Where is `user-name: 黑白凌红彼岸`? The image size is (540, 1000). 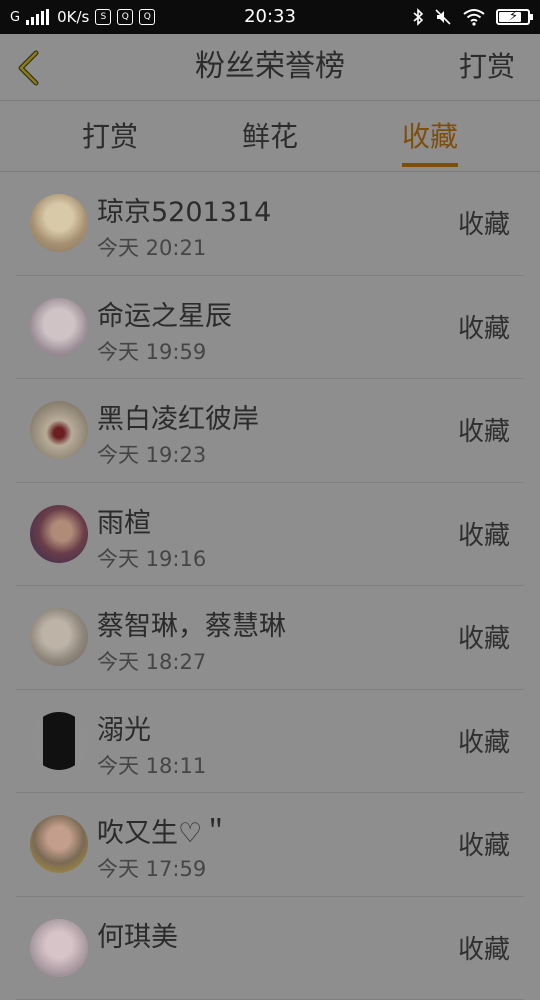 user-name: 黑白凌红彼岸 is located at coordinates (178, 416).